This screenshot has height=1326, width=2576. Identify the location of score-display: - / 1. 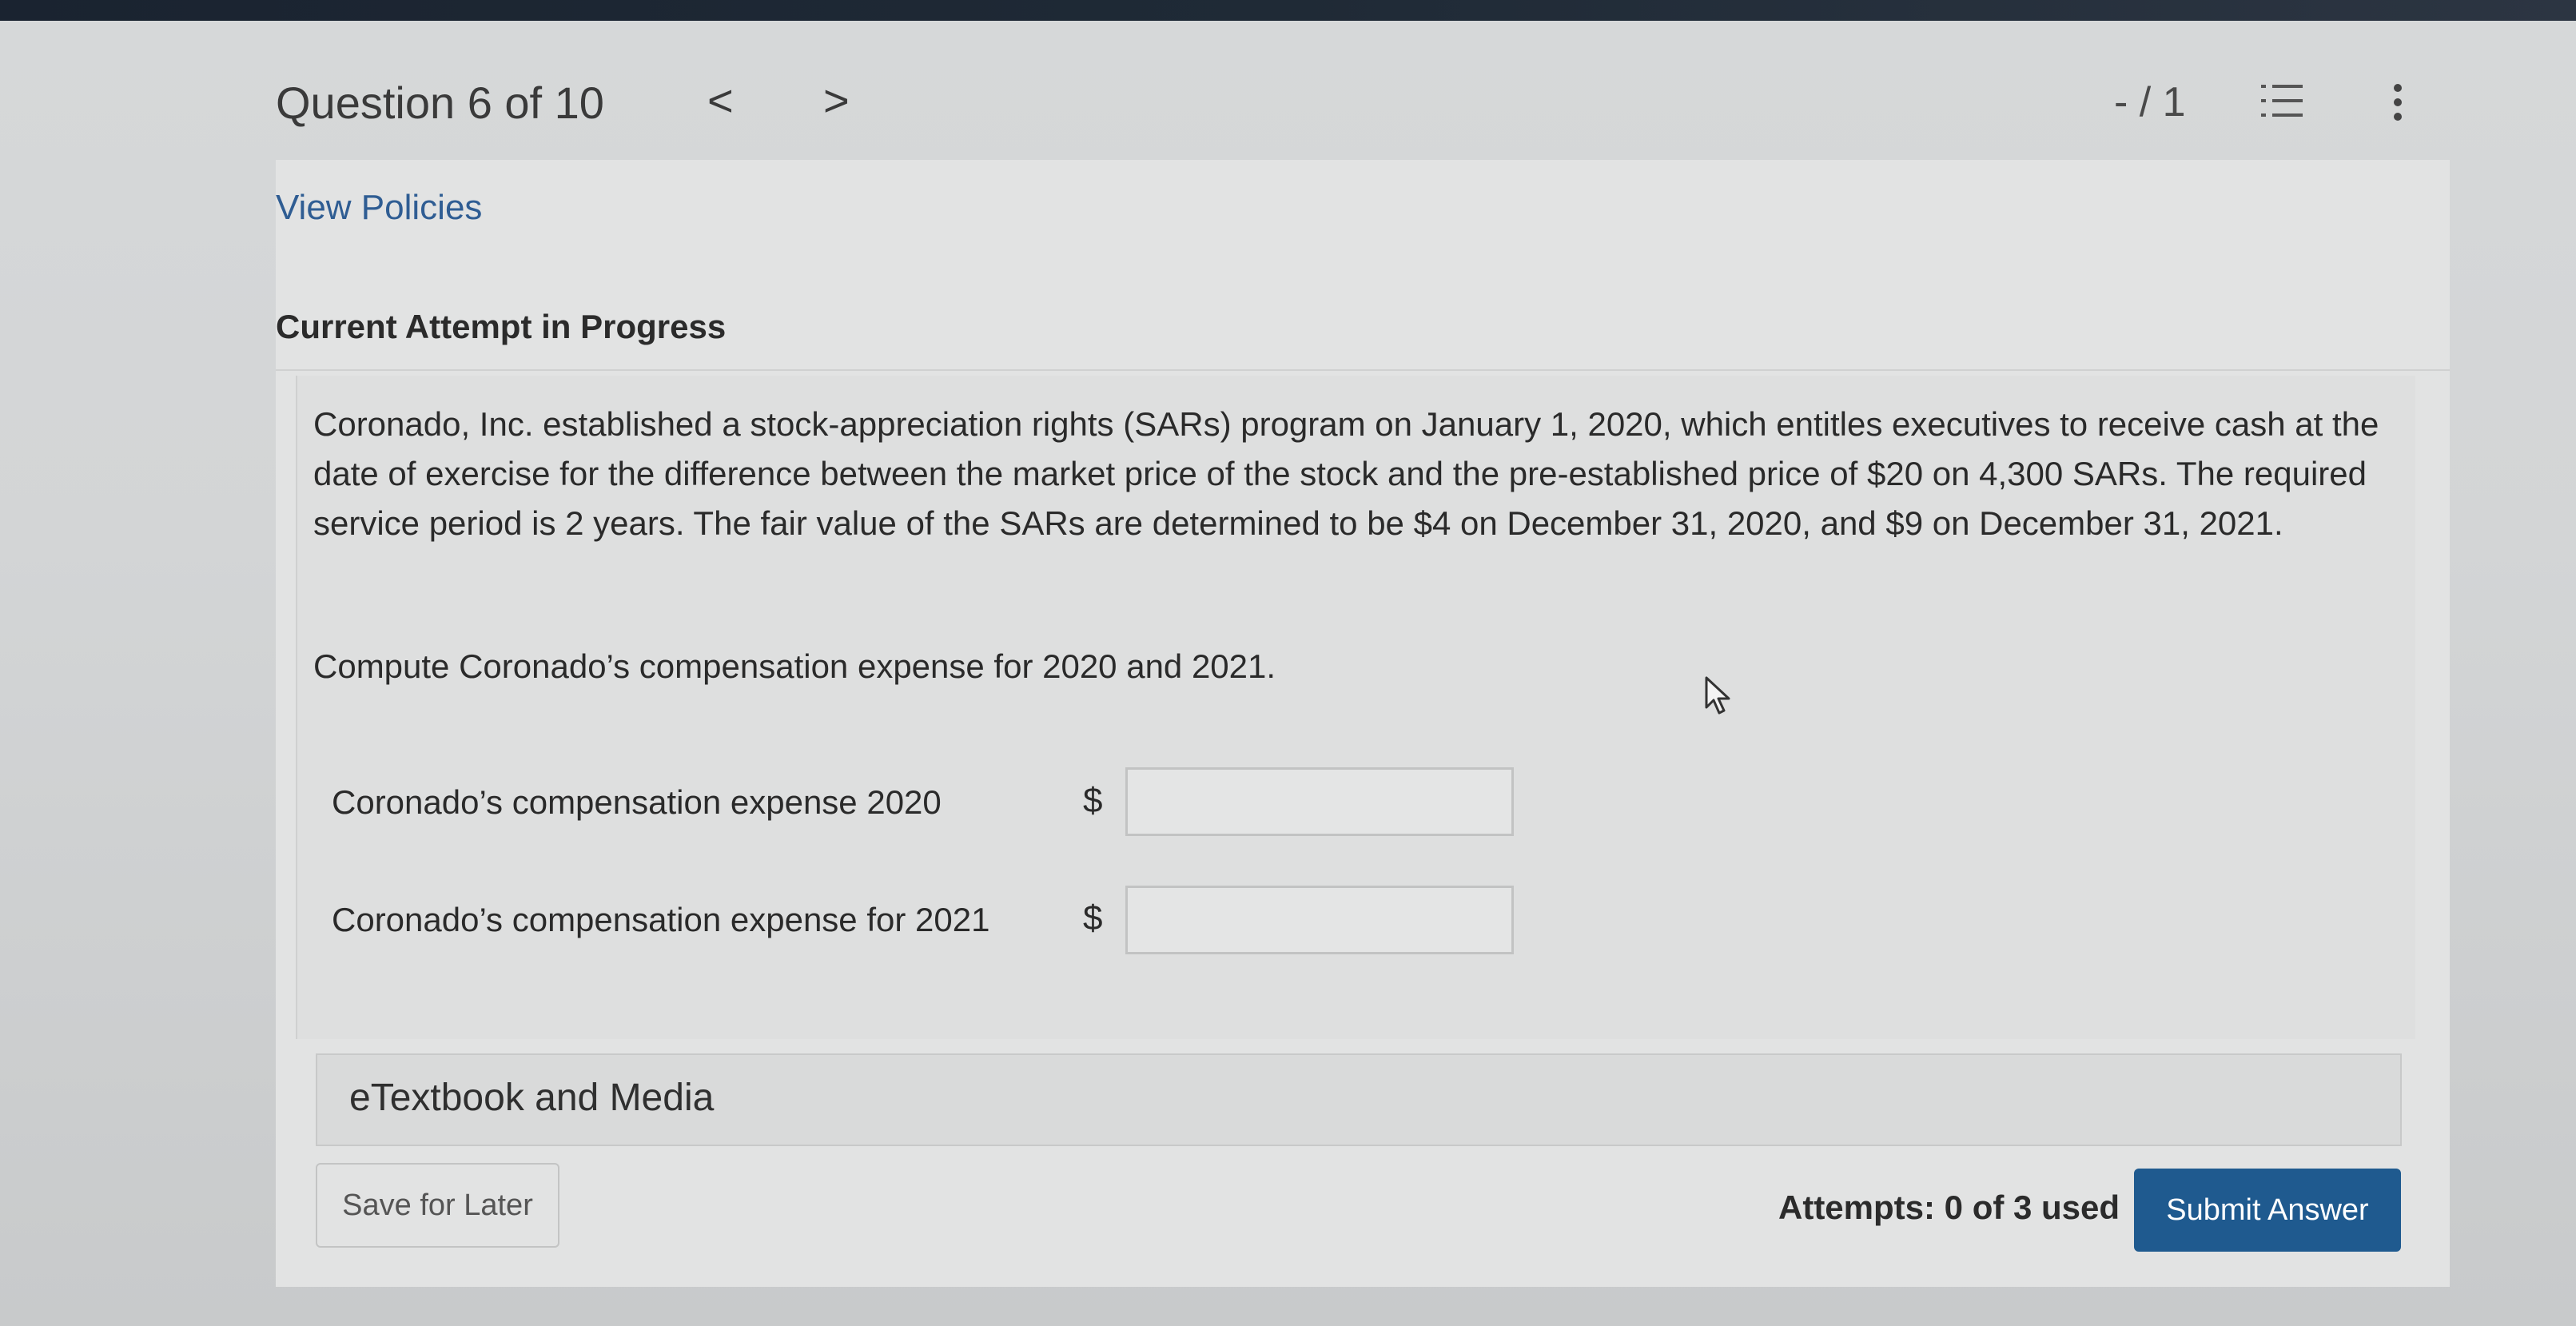
(2150, 102).